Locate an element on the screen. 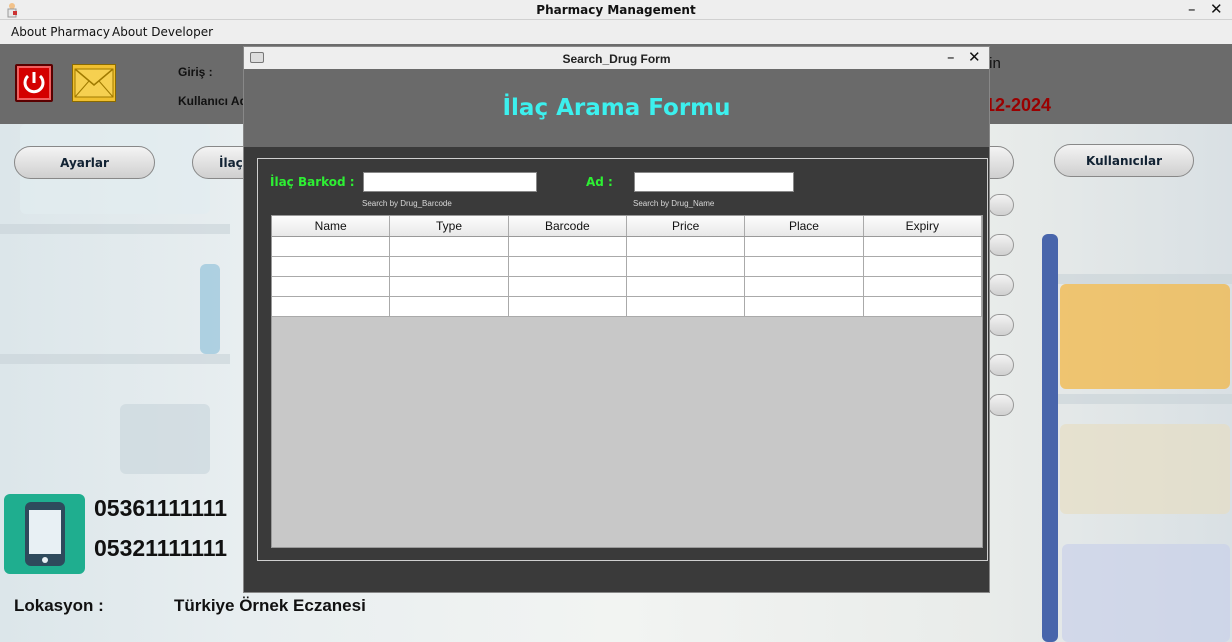  menu-about-pharmacy: About Pharmacy is located at coordinates (60, 32).